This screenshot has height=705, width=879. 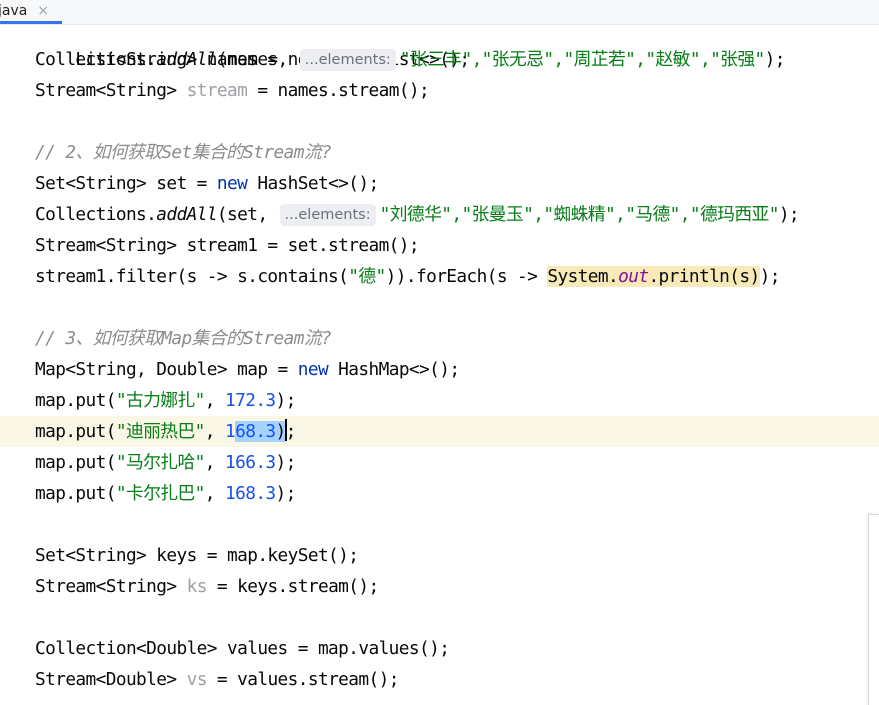 What do you see at coordinates (255, 431) in the screenshot?
I see `number-literal: 68.3` at bounding box center [255, 431].